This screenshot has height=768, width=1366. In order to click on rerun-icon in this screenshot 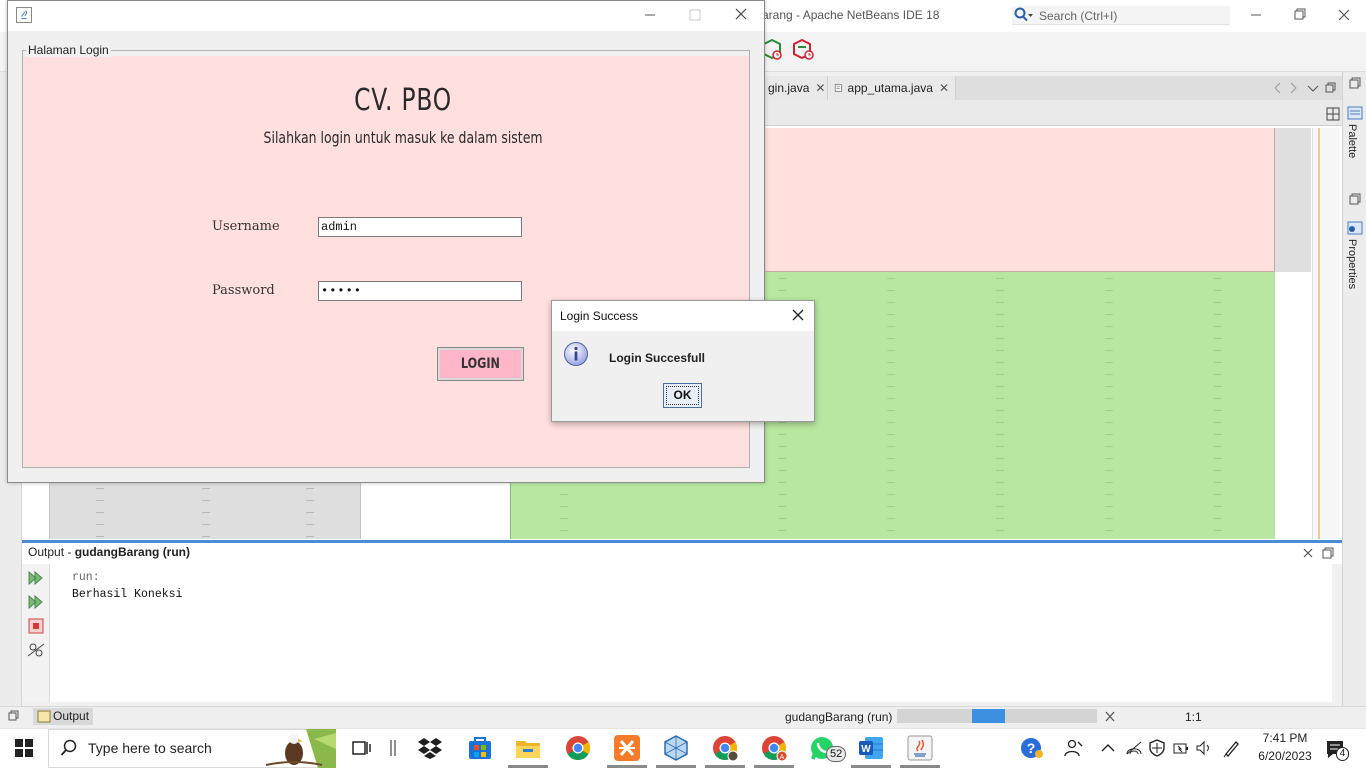, I will do `click(36, 578)`.